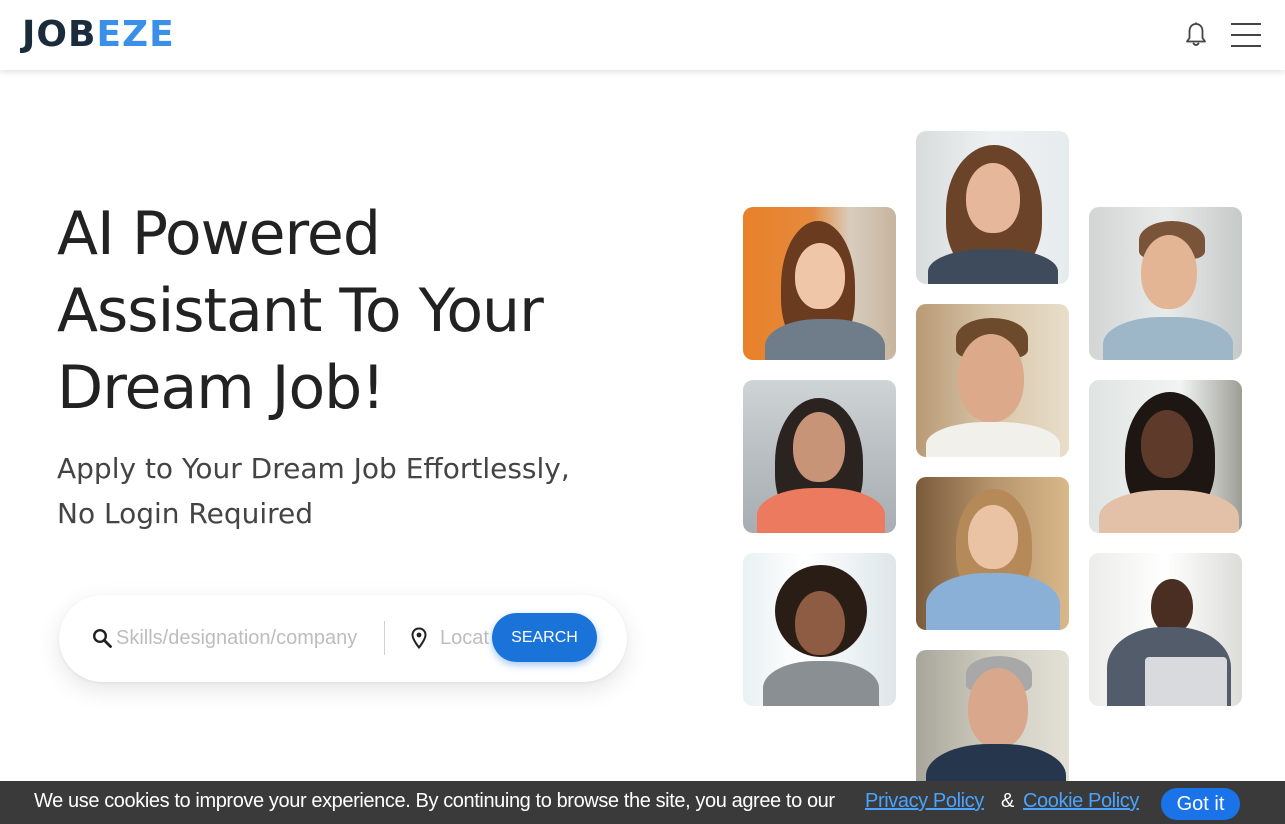 The height and width of the screenshot is (824, 1285). What do you see at coordinates (924, 801) in the screenshot?
I see `privacy-policy-link: Privacy Policy` at bounding box center [924, 801].